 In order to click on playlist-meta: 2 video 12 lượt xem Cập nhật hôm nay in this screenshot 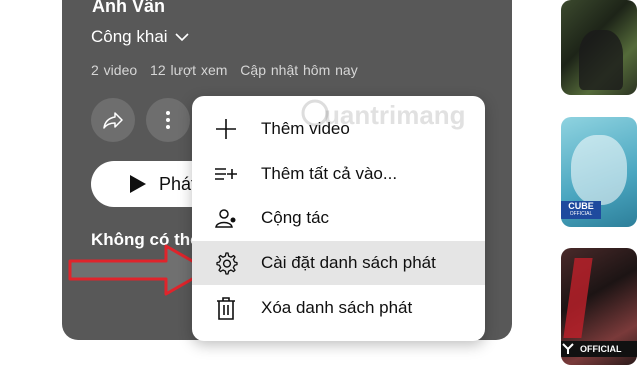, I will do `click(228, 70)`.